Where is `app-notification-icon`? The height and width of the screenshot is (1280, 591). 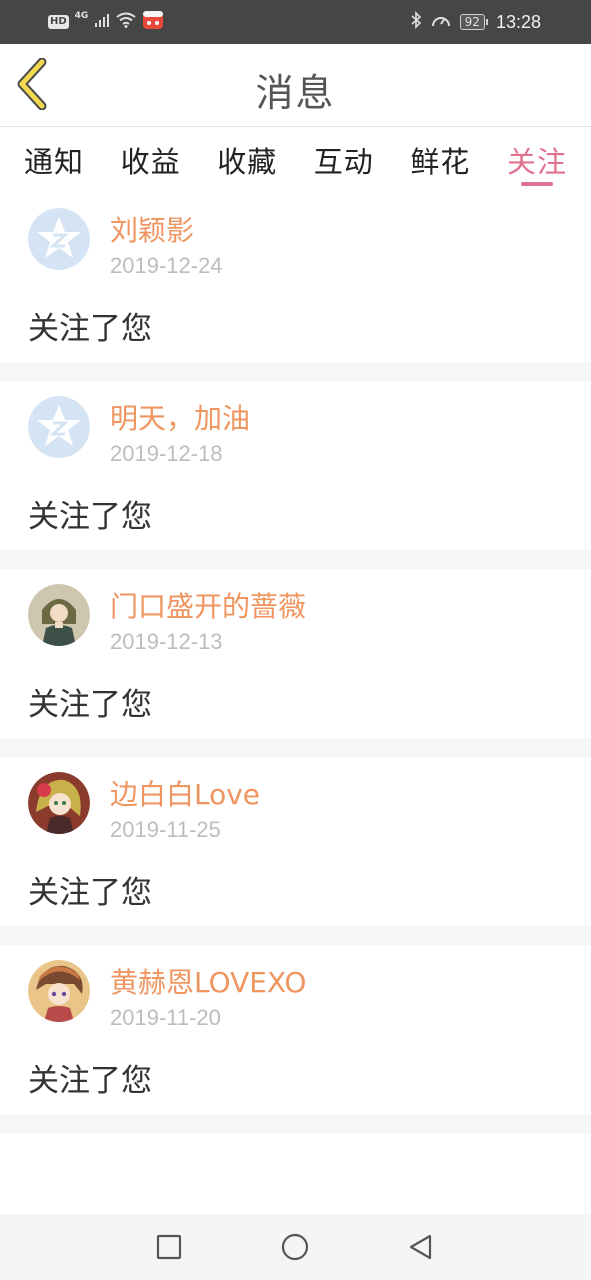
app-notification-icon is located at coordinates (153, 22).